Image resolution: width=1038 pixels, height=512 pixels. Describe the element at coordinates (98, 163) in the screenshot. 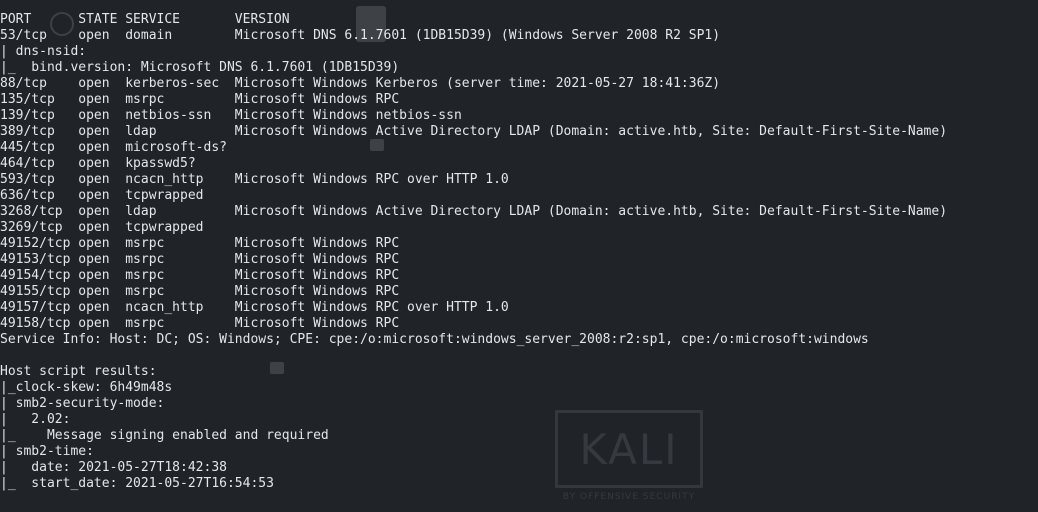

I see `terminal-line: 464/tcp open kpasswd5?` at that location.